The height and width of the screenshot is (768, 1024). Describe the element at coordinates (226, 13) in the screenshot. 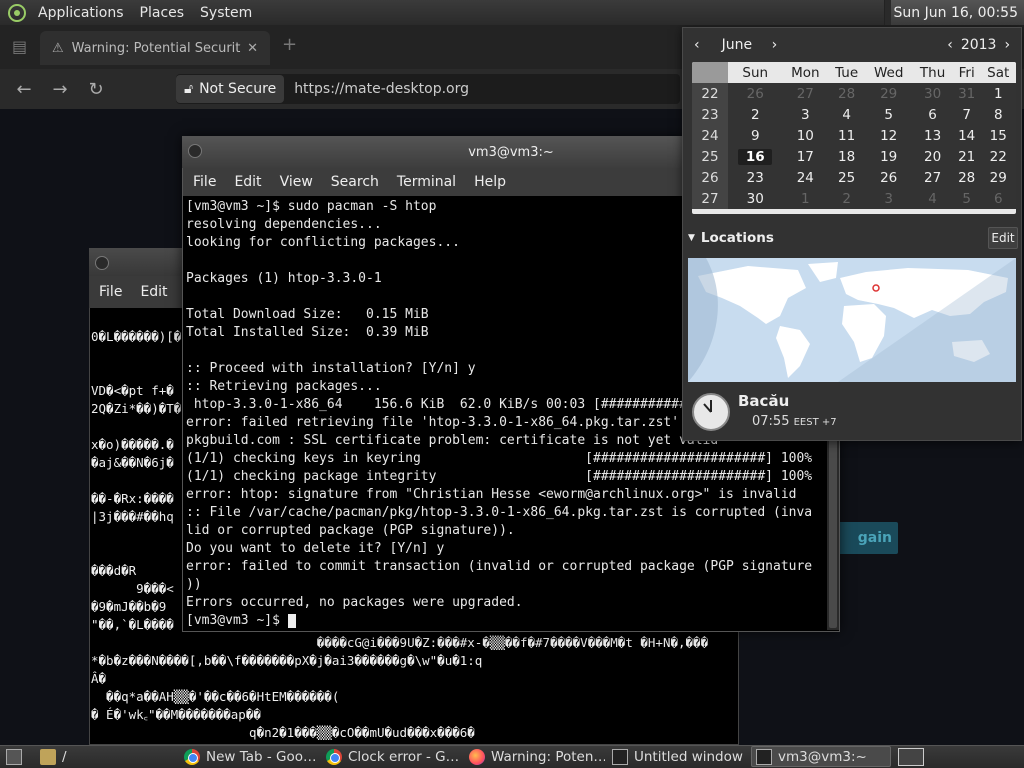

I see `menu-system: System` at that location.